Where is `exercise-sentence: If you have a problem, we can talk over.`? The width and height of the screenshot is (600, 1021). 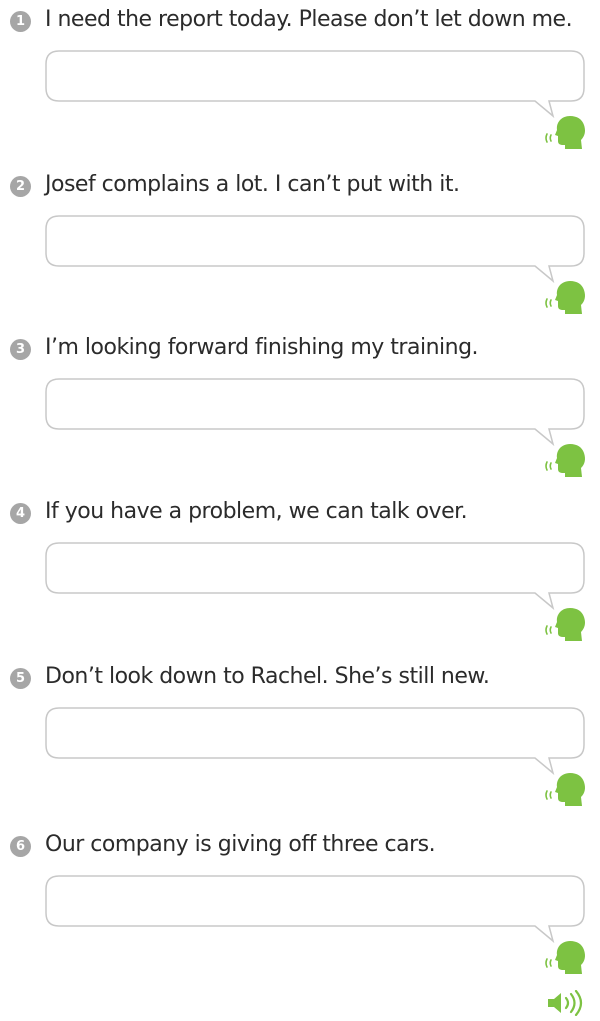
exercise-sentence: If you have a problem, we can talk over. is located at coordinates (256, 511).